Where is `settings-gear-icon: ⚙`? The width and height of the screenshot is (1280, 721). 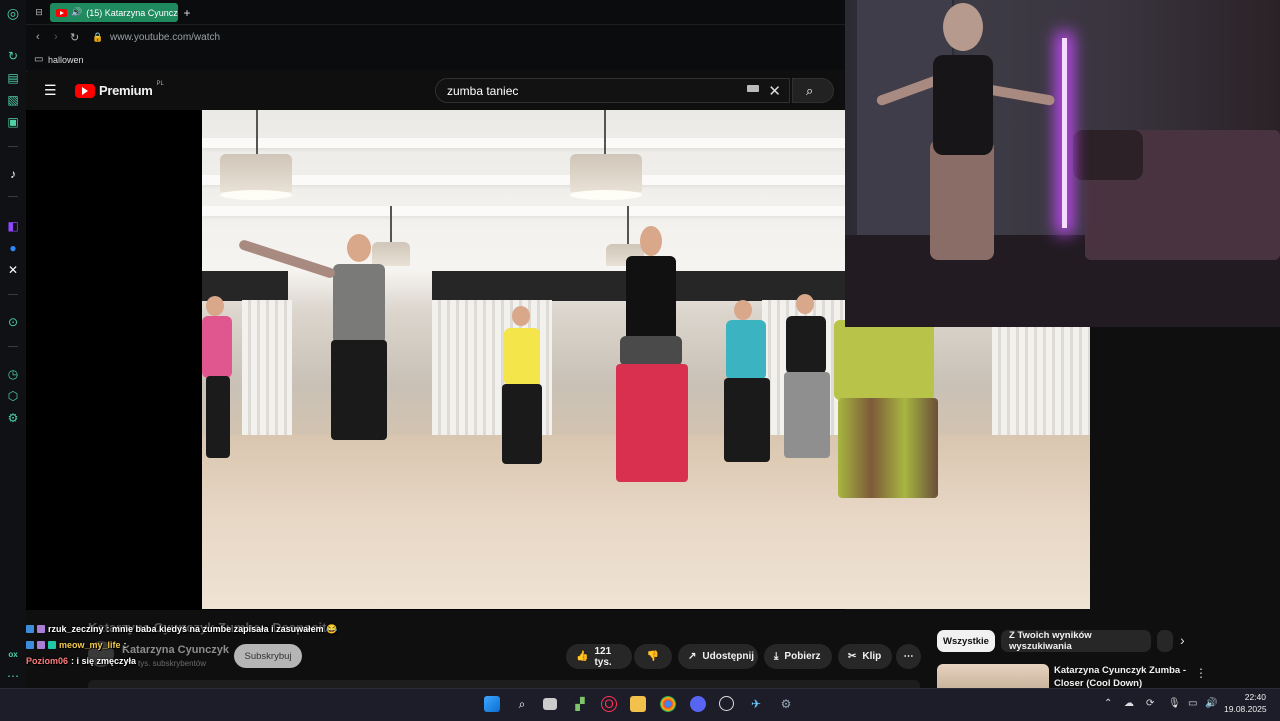 settings-gear-icon: ⚙ is located at coordinates (13, 418).